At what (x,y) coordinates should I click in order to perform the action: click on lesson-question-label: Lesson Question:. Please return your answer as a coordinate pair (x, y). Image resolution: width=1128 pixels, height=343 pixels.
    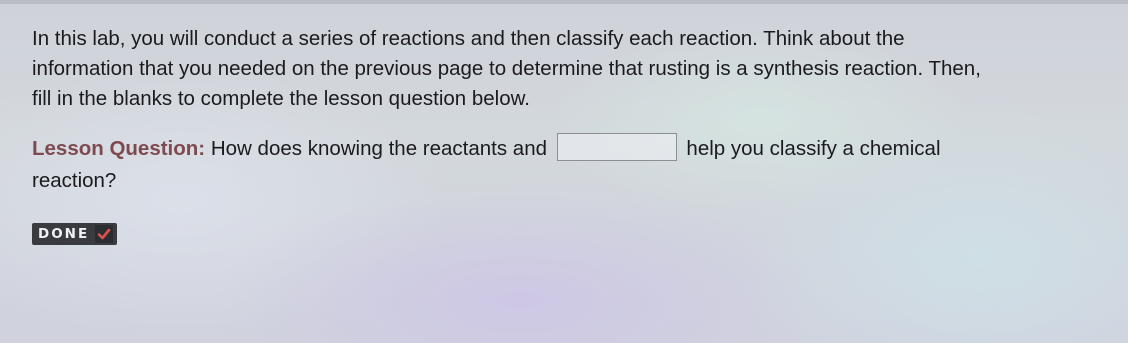
    Looking at the image, I should click on (119, 148).